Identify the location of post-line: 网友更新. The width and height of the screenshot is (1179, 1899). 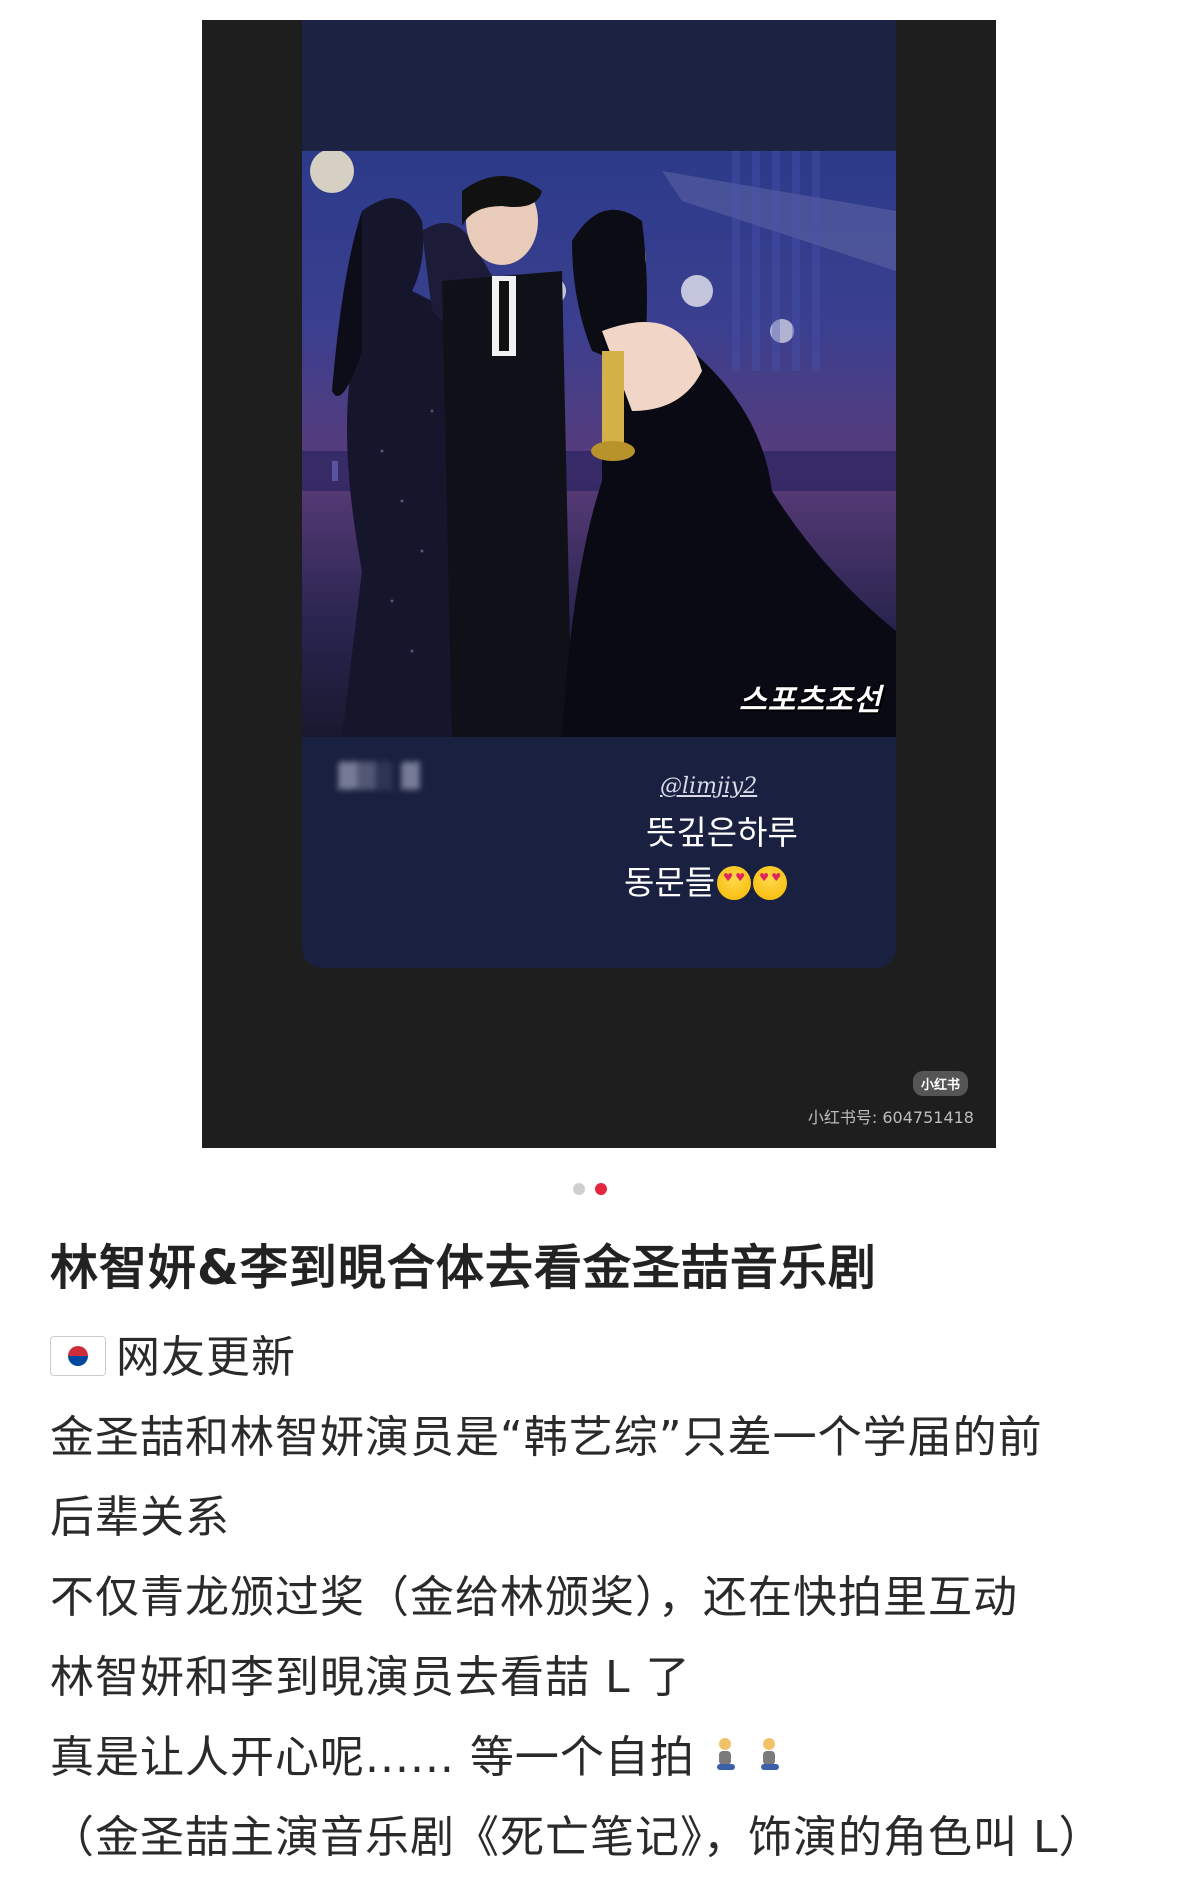
(595, 1358).